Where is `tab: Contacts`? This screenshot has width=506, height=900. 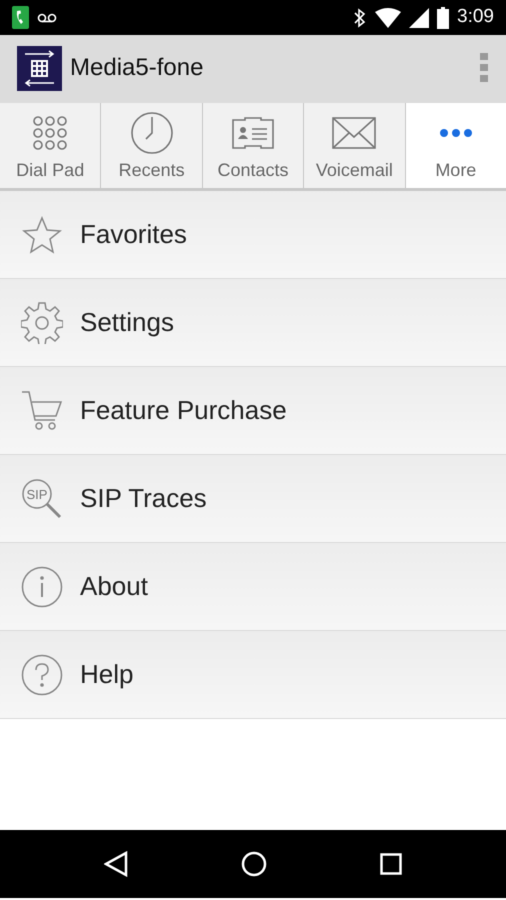
tab: Contacts is located at coordinates (253, 145).